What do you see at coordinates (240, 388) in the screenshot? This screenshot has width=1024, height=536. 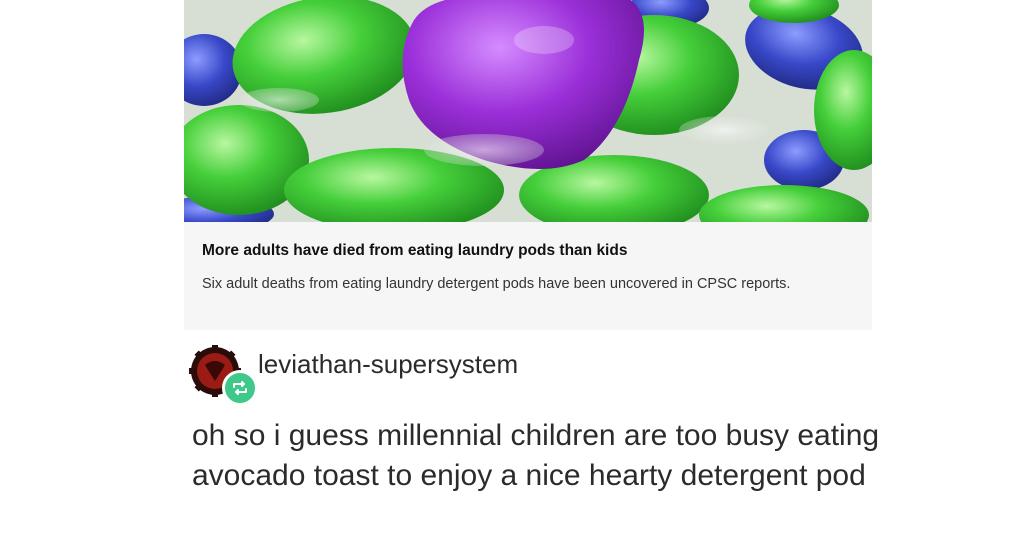 I see `reblog-icon` at bounding box center [240, 388].